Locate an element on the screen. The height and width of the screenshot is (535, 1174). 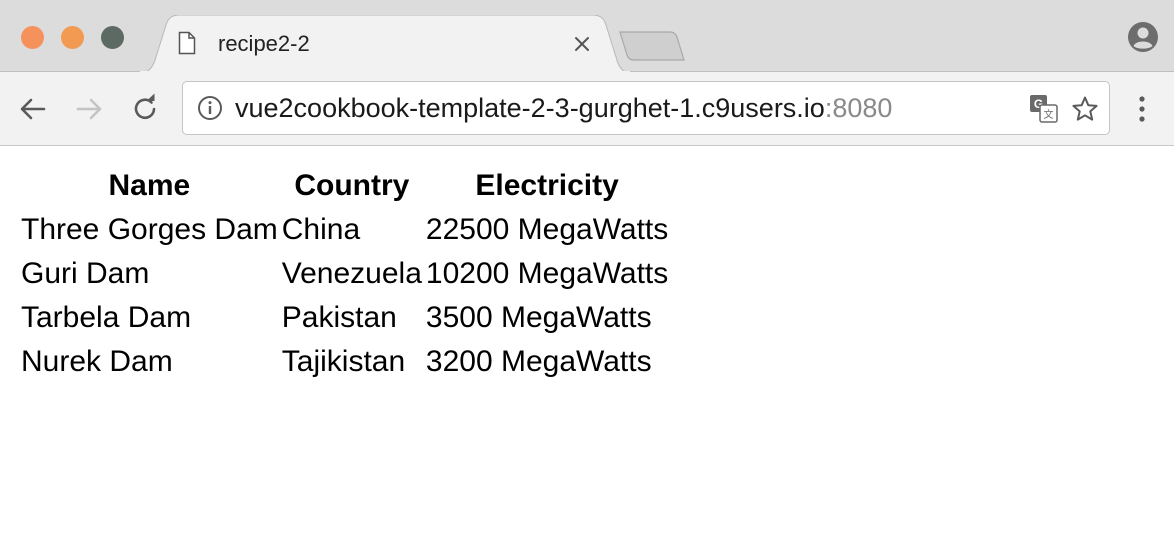
window-minimize-button is located at coordinates (72, 37).